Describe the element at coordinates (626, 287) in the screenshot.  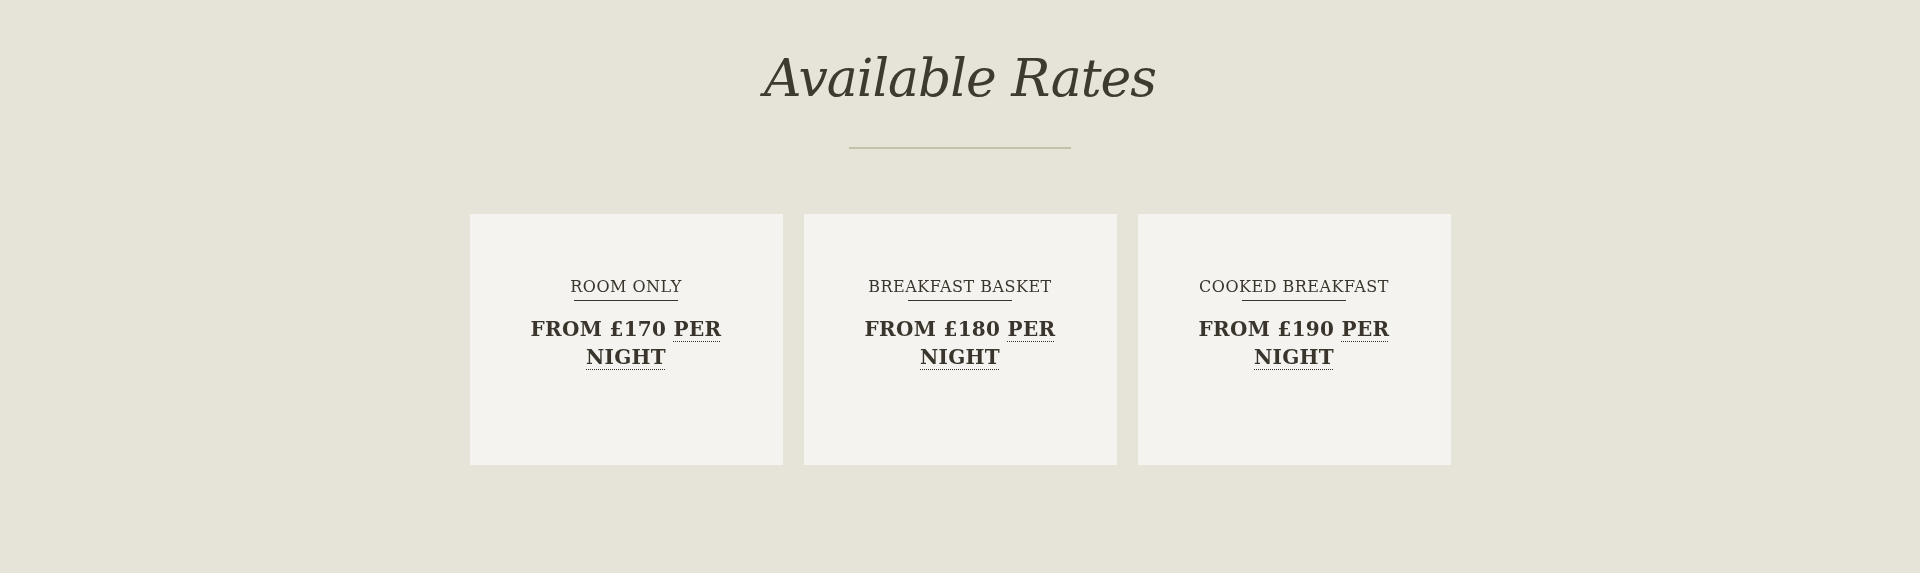
I see `rate-name: ROOM ONLY` at that location.